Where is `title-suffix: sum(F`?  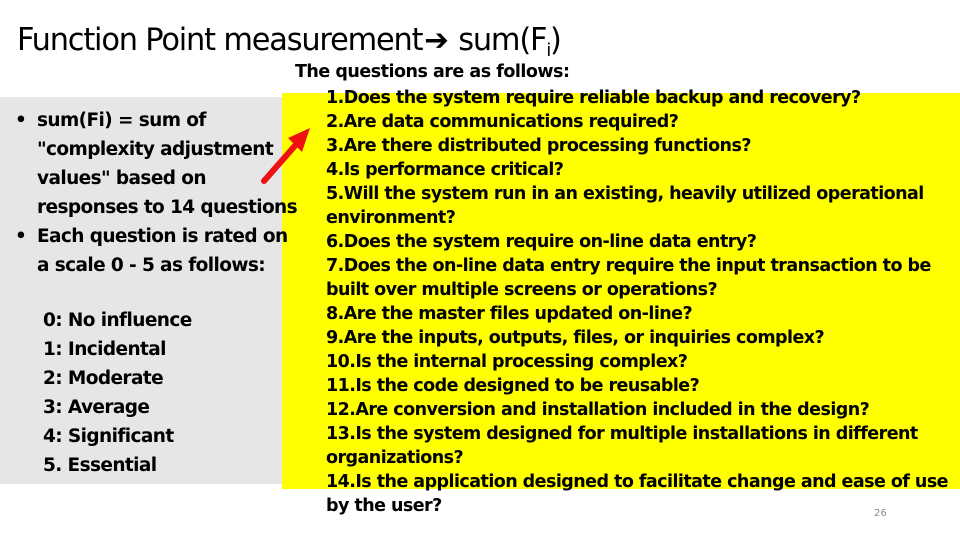 title-suffix: sum(F is located at coordinates (498, 40).